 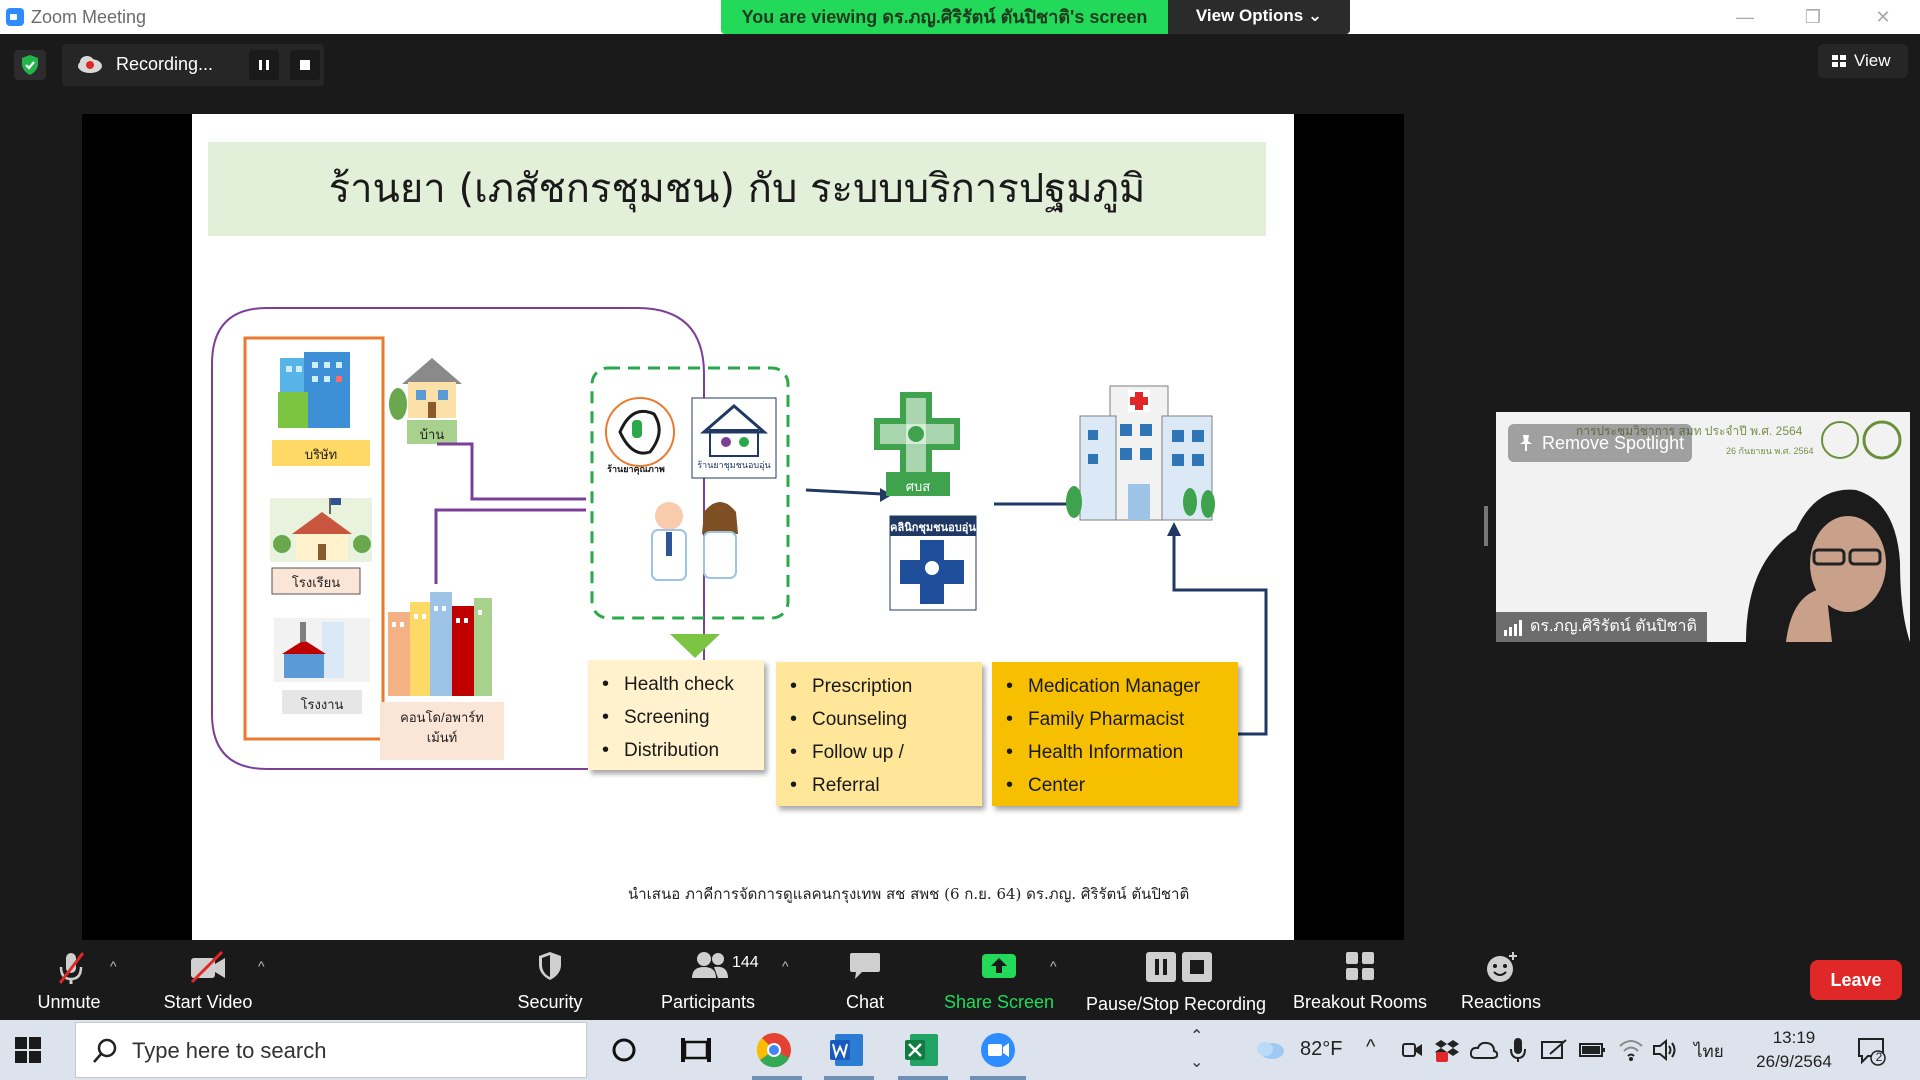 What do you see at coordinates (774, 1050) in the screenshot?
I see `chrome-icon` at bounding box center [774, 1050].